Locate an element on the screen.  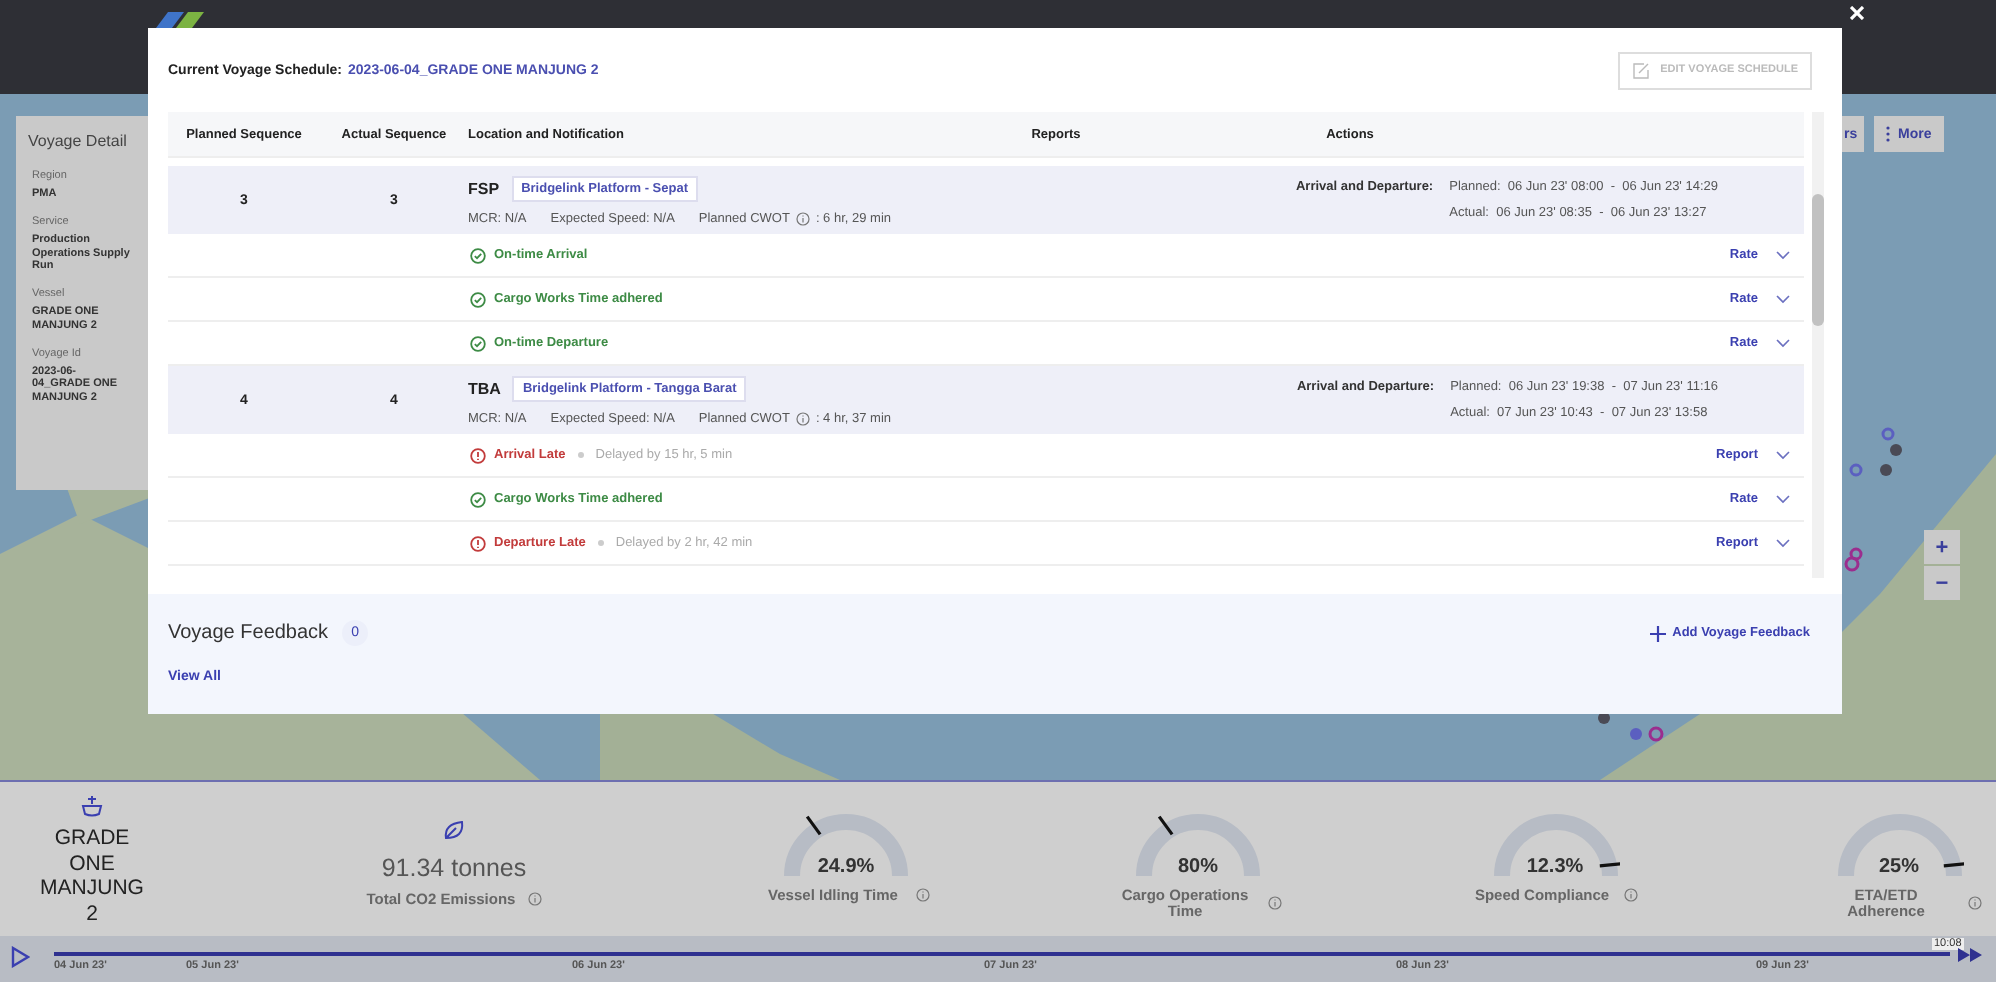
scrollbar-thumb is located at coordinates (1818, 260).